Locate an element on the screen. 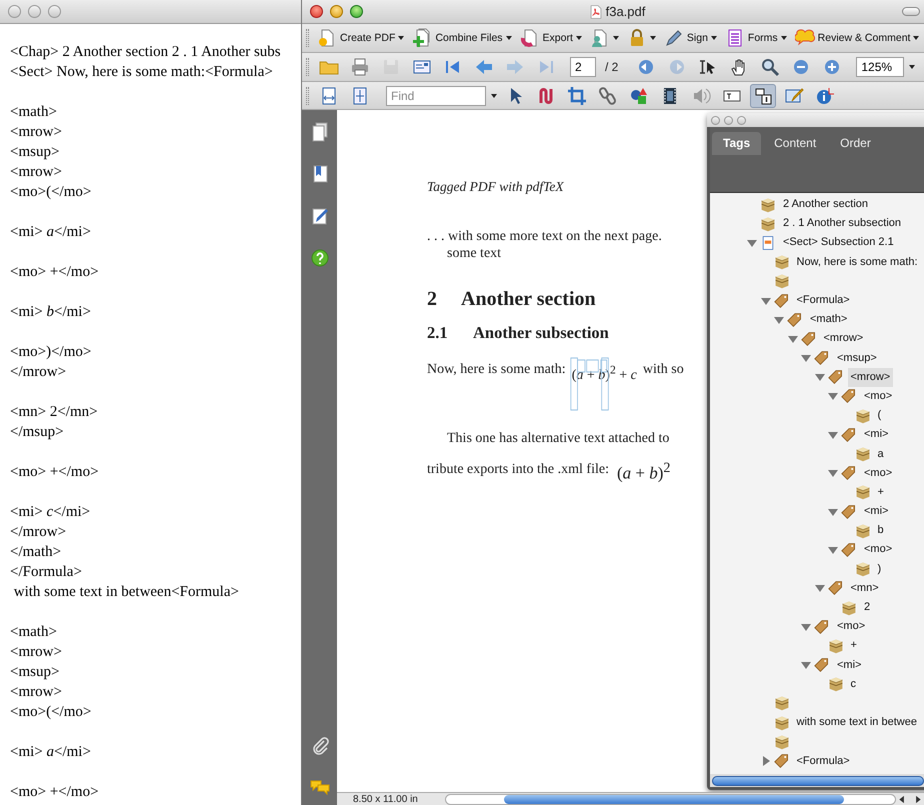  tag-highlight-drawing is located at coordinates (590, 384).